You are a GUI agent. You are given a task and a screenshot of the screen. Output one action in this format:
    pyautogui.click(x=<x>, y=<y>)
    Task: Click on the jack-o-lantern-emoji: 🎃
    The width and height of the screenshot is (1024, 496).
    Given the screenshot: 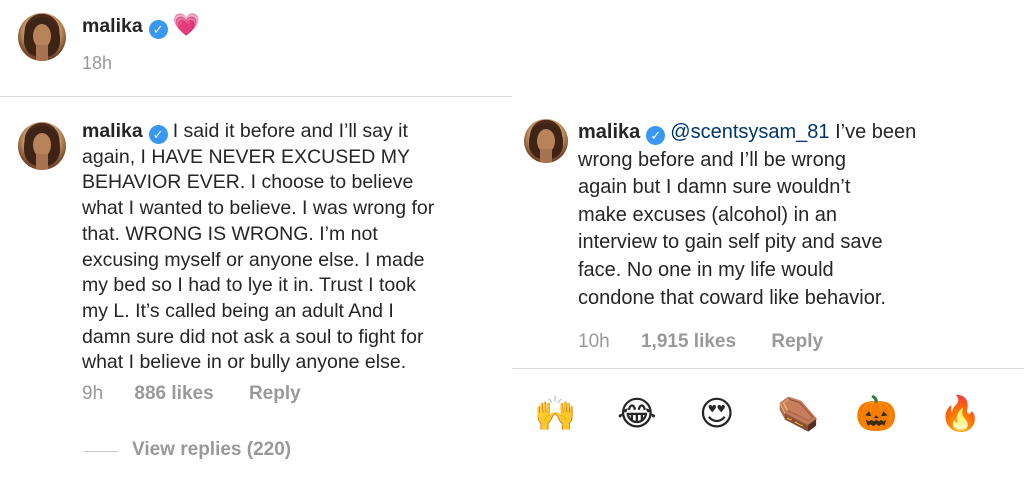 What is the action you would take?
    pyautogui.click(x=876, y=414)
    